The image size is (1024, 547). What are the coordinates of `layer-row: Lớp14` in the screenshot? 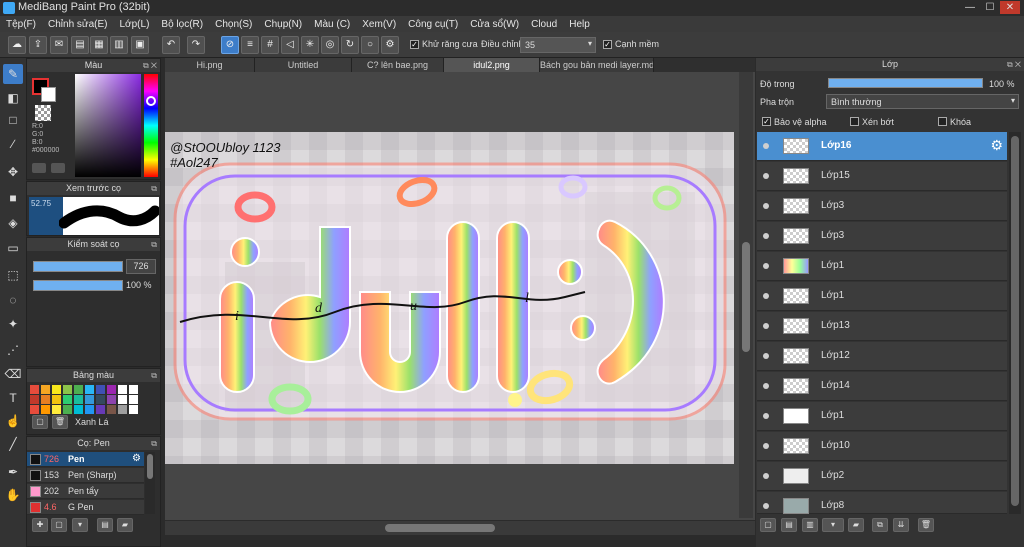 It's located at (882, 386).